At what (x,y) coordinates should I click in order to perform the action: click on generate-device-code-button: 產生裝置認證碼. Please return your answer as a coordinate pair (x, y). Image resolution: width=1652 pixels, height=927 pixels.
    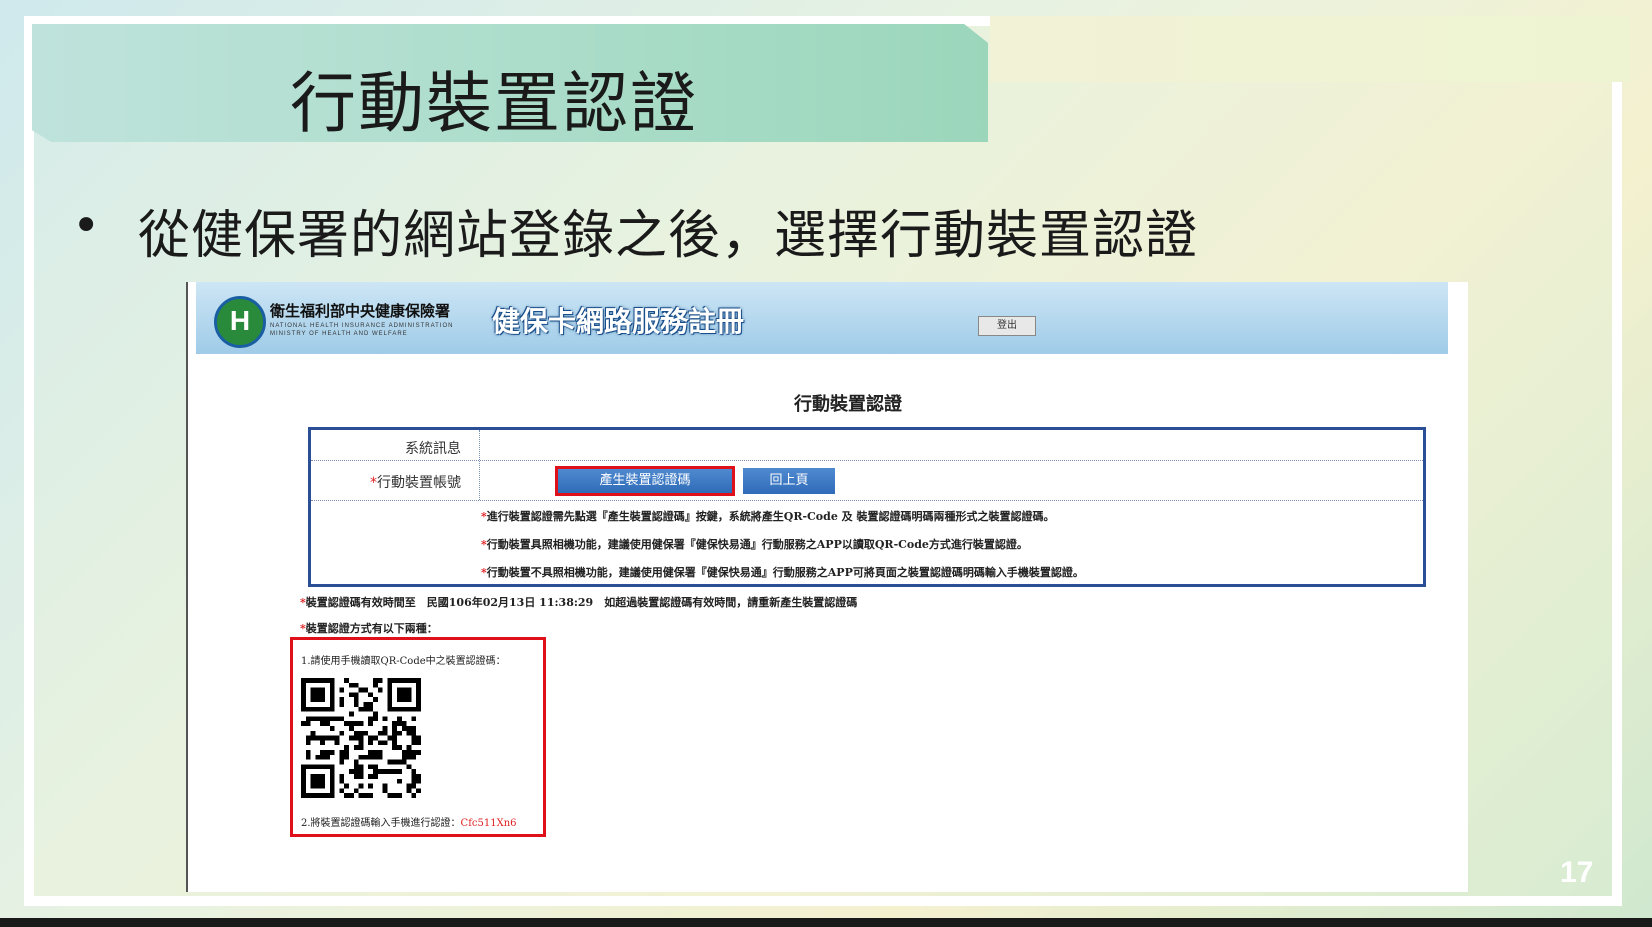
    Looking at the image, I should click on (645, 481).